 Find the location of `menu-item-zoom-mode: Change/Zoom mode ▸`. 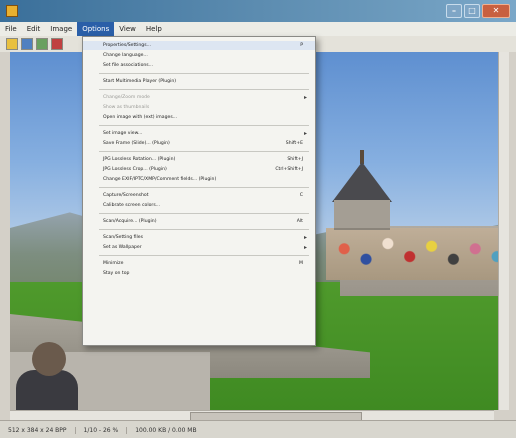

menu-item-zoom-mode: Change/Zoom mode ▸ is located at coordinates (199, 97).